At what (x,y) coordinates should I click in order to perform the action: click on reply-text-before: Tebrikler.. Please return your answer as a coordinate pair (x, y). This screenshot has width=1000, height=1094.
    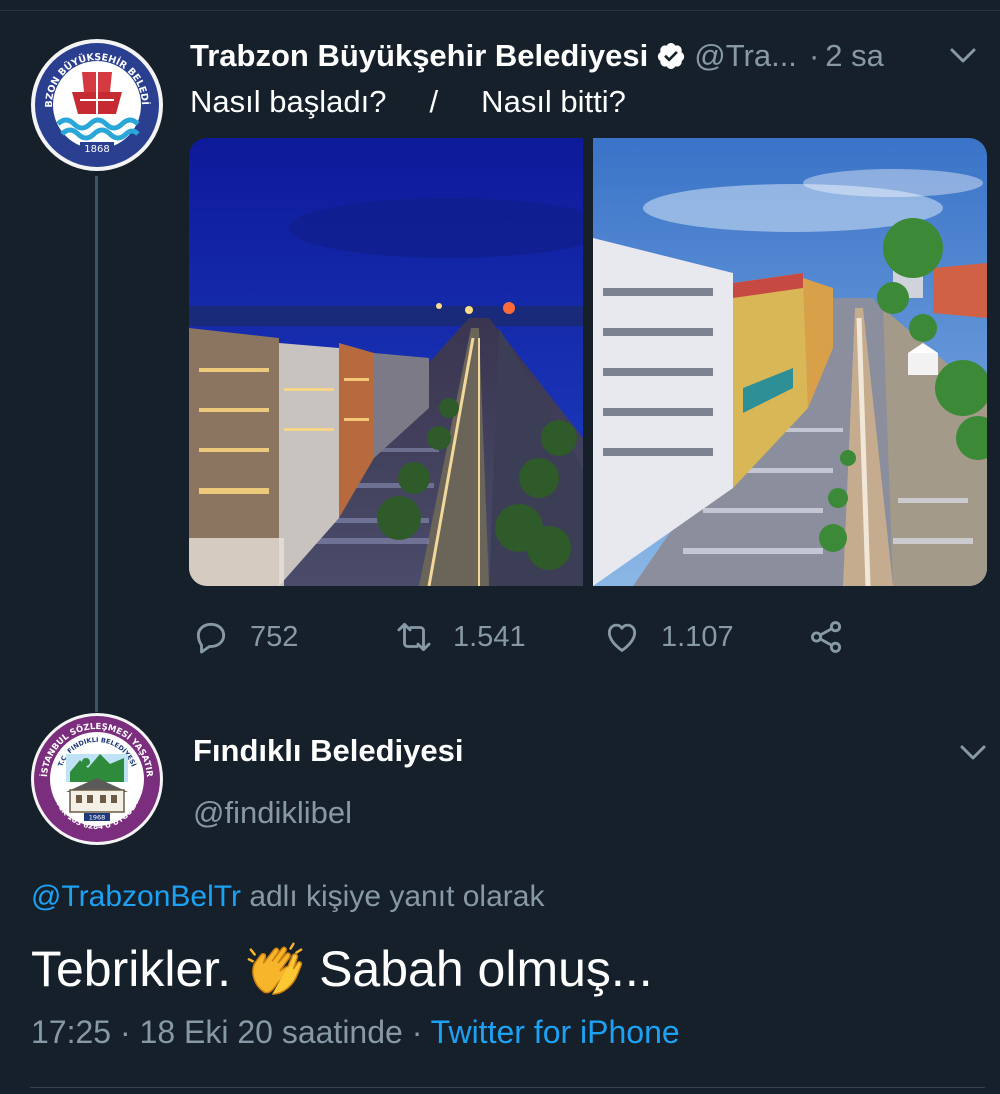
    Looking at the image, I should click on (131, 969).